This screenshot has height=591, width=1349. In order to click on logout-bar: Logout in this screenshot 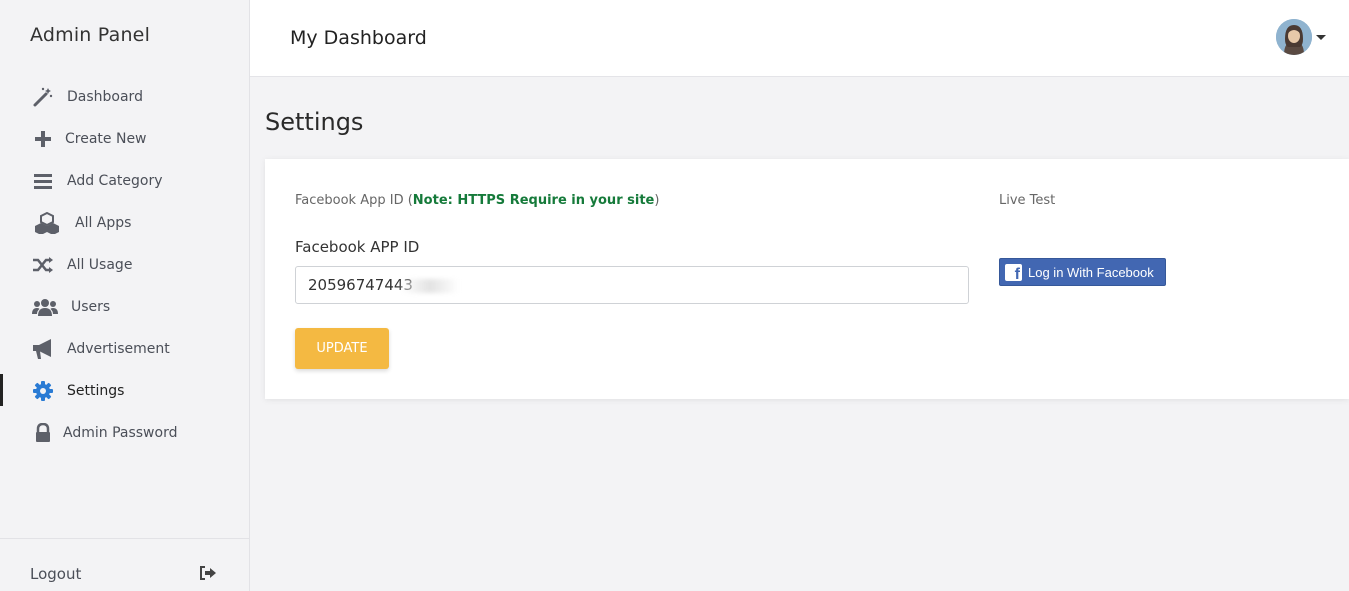, I will do `click(124, 564)`.